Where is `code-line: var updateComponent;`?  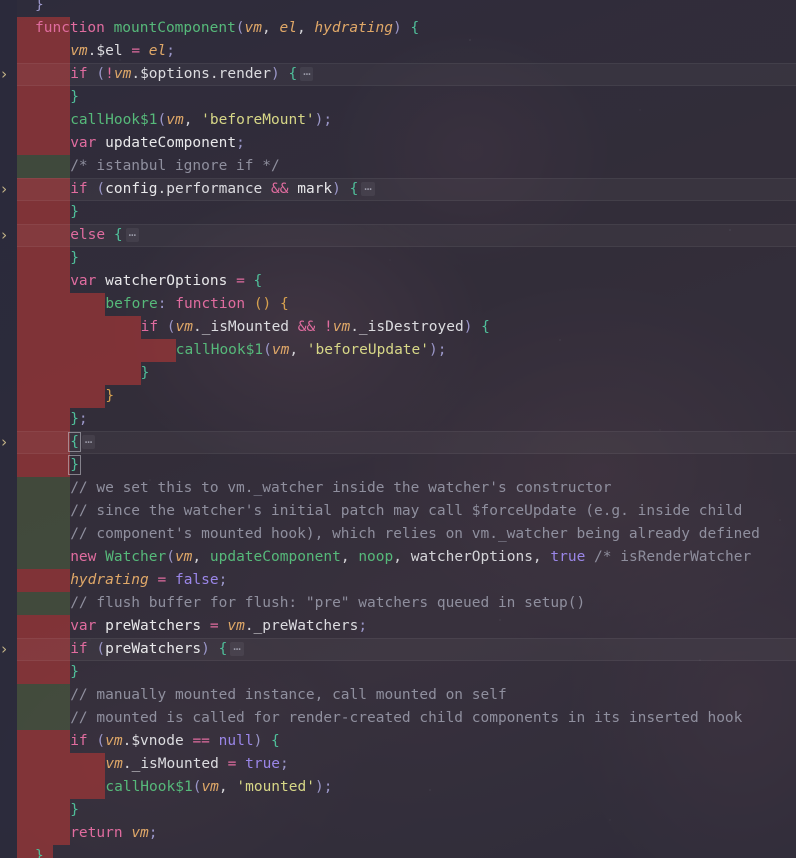
code-line: var updateComponent; is located at coordinates (157, 143).